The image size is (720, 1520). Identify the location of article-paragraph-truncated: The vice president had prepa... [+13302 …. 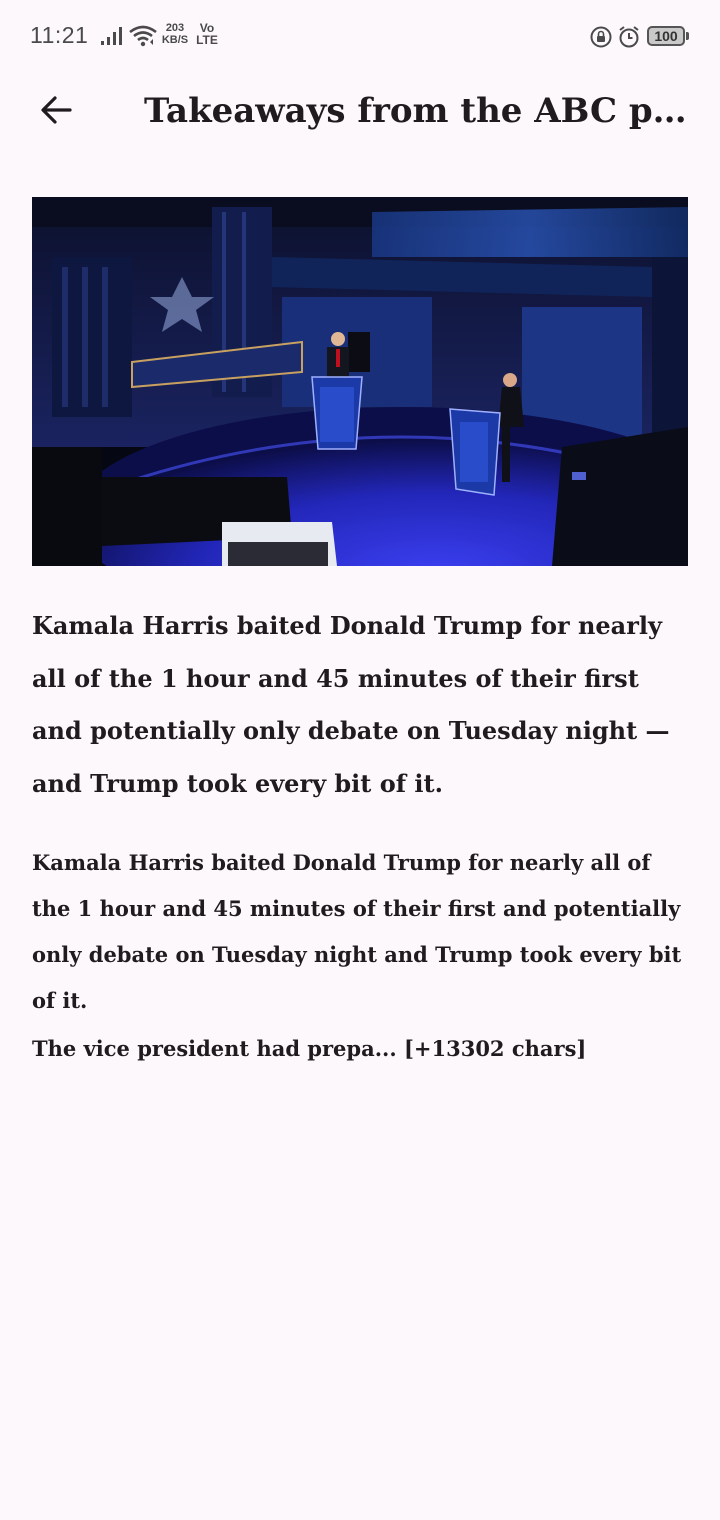
(309, 1048).